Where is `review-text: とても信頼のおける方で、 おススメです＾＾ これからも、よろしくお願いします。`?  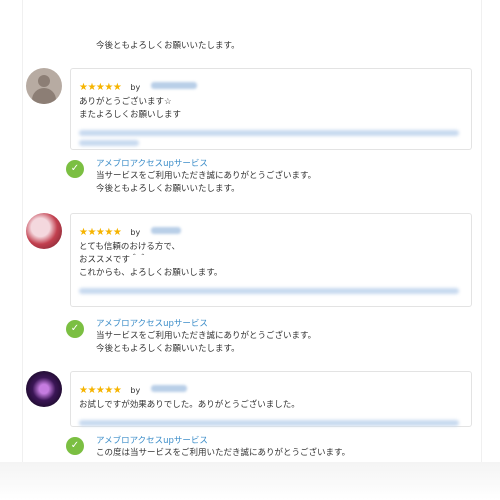 review-text: とても信頼のおける方で、 おススメです＾＾ これからも、よろしくお願いします。 is located at coordinates (151, 260).